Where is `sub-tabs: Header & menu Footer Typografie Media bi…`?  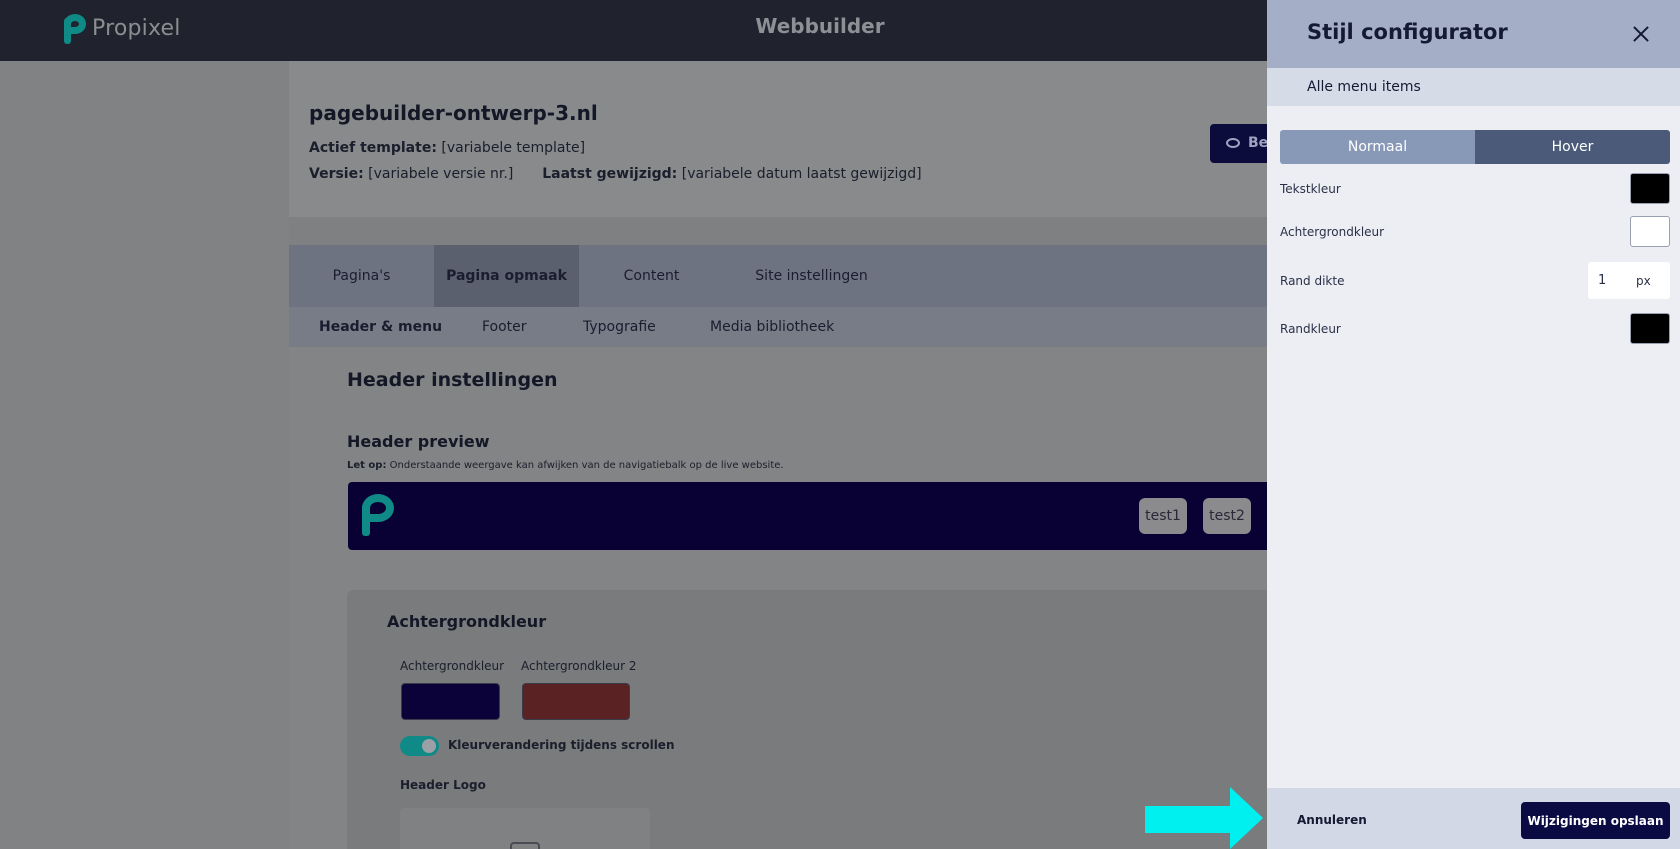
sub-tabs: Header & menu Footer Typografie Media bi… is located at coordinates (779, 327).